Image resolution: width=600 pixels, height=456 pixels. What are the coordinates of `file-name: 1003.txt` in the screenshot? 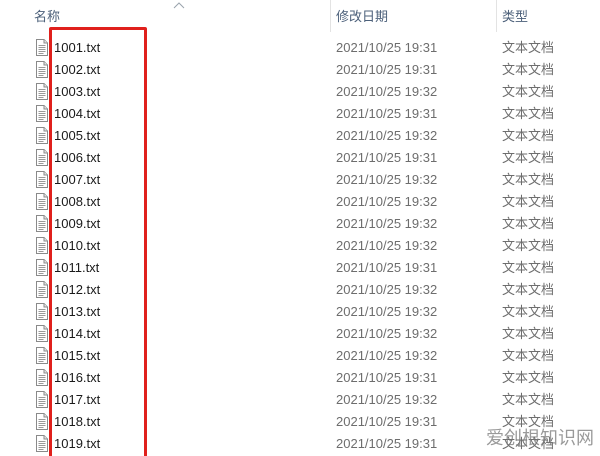 It's located at (77, 92).